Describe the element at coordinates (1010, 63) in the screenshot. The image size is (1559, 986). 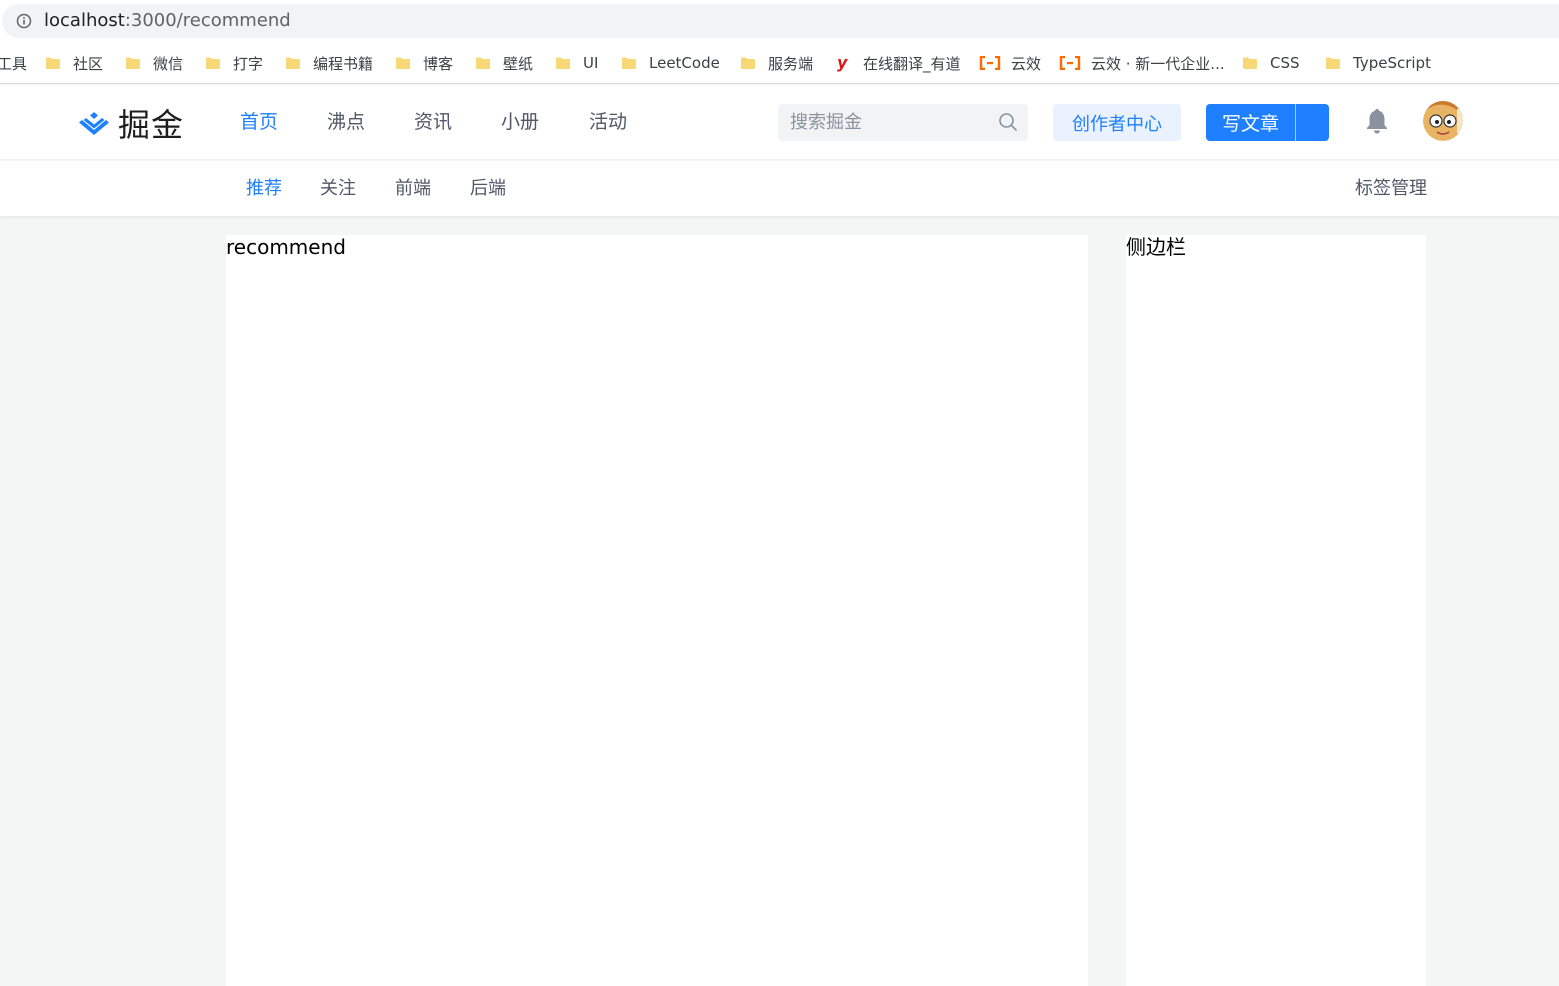
I see `bookmark-link: 云效` at that location.